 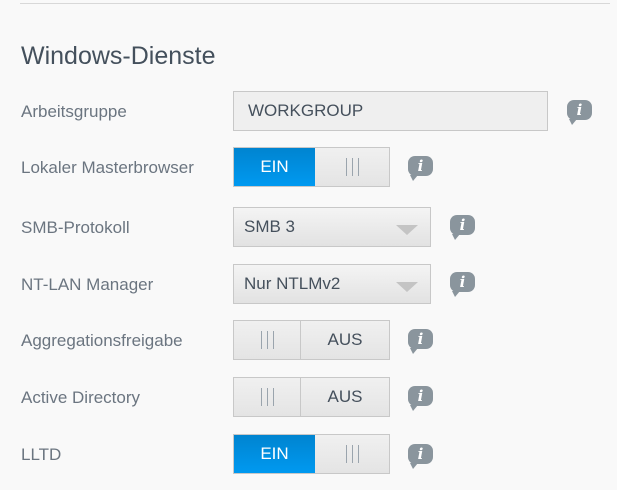 What do you see at coordinates (118, 56) in the screenshot?
I see `section-title: Windows-Dienste` at bounding box center [118, 56].